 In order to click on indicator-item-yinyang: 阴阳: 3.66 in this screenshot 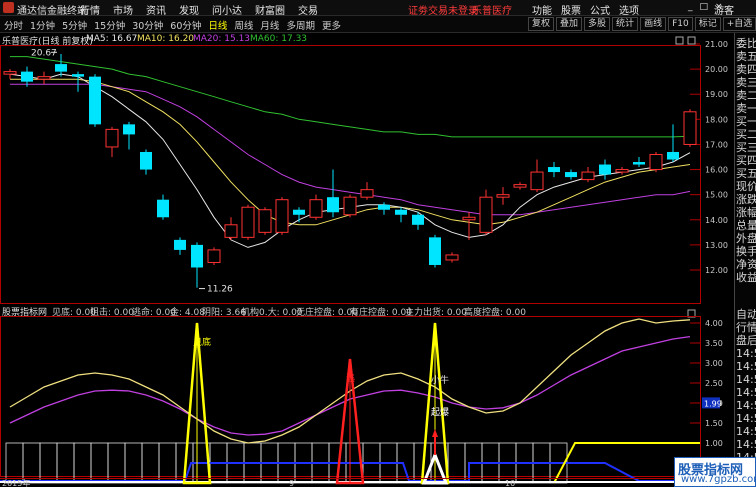, I will do `click(224, 313)`.